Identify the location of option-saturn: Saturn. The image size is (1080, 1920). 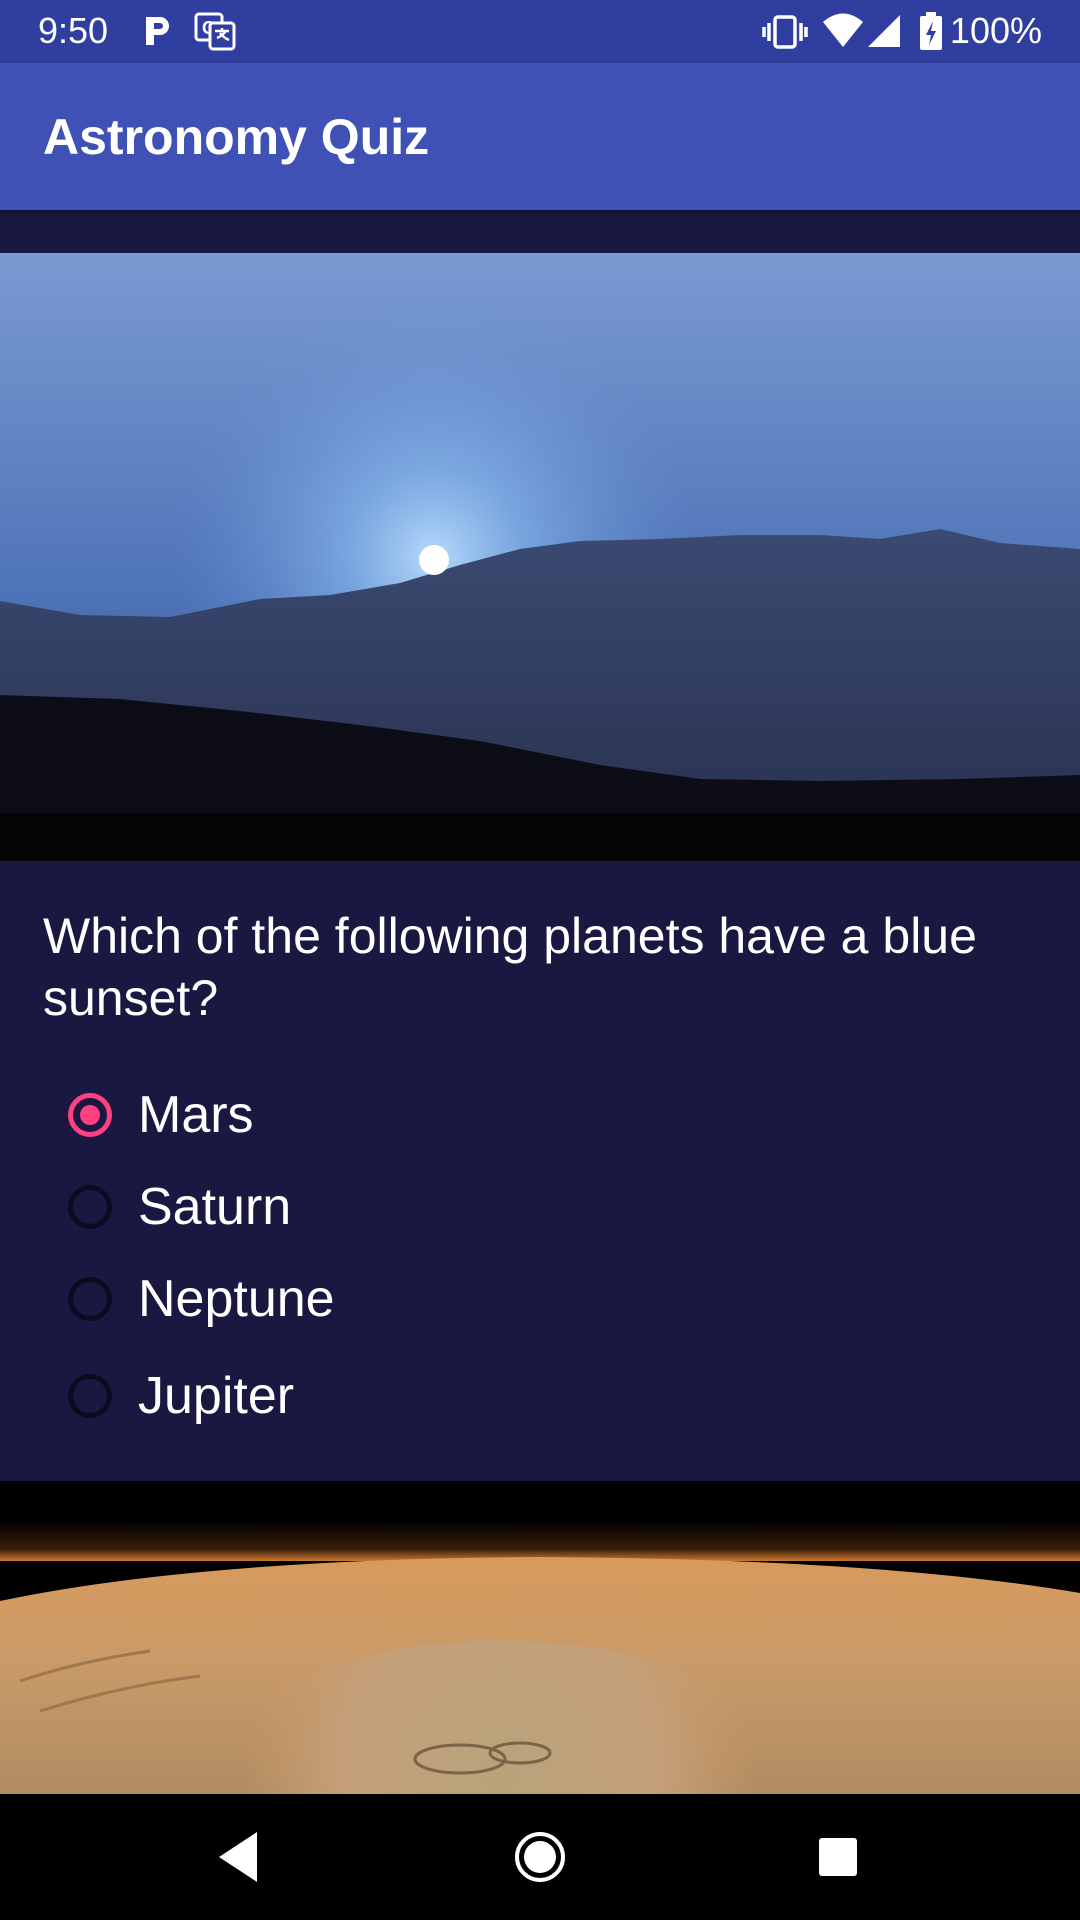
(418, 1211).